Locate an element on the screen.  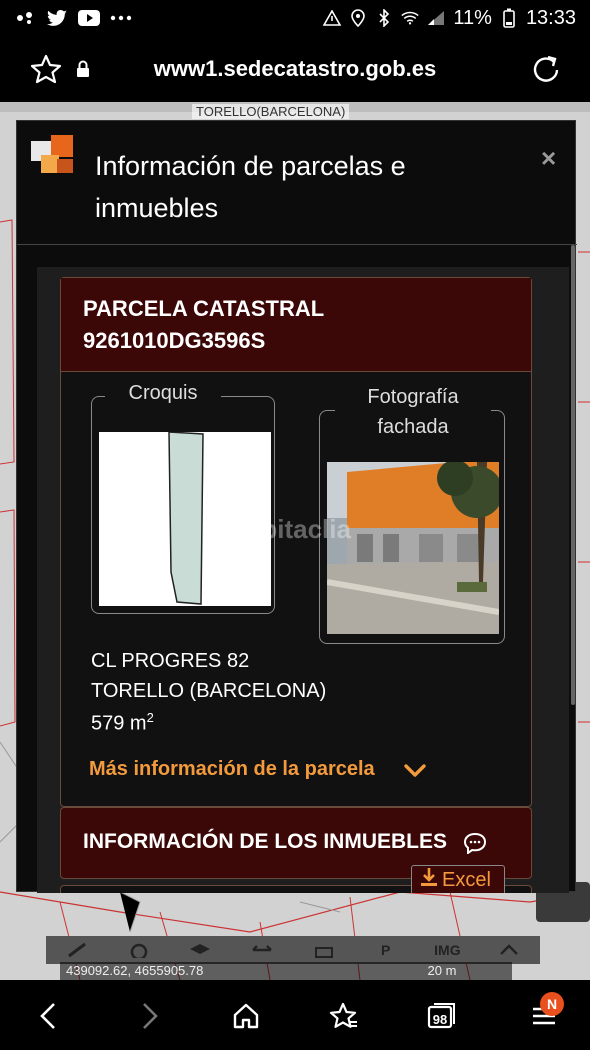
wifi-icon is located at coordinates (410, 18).